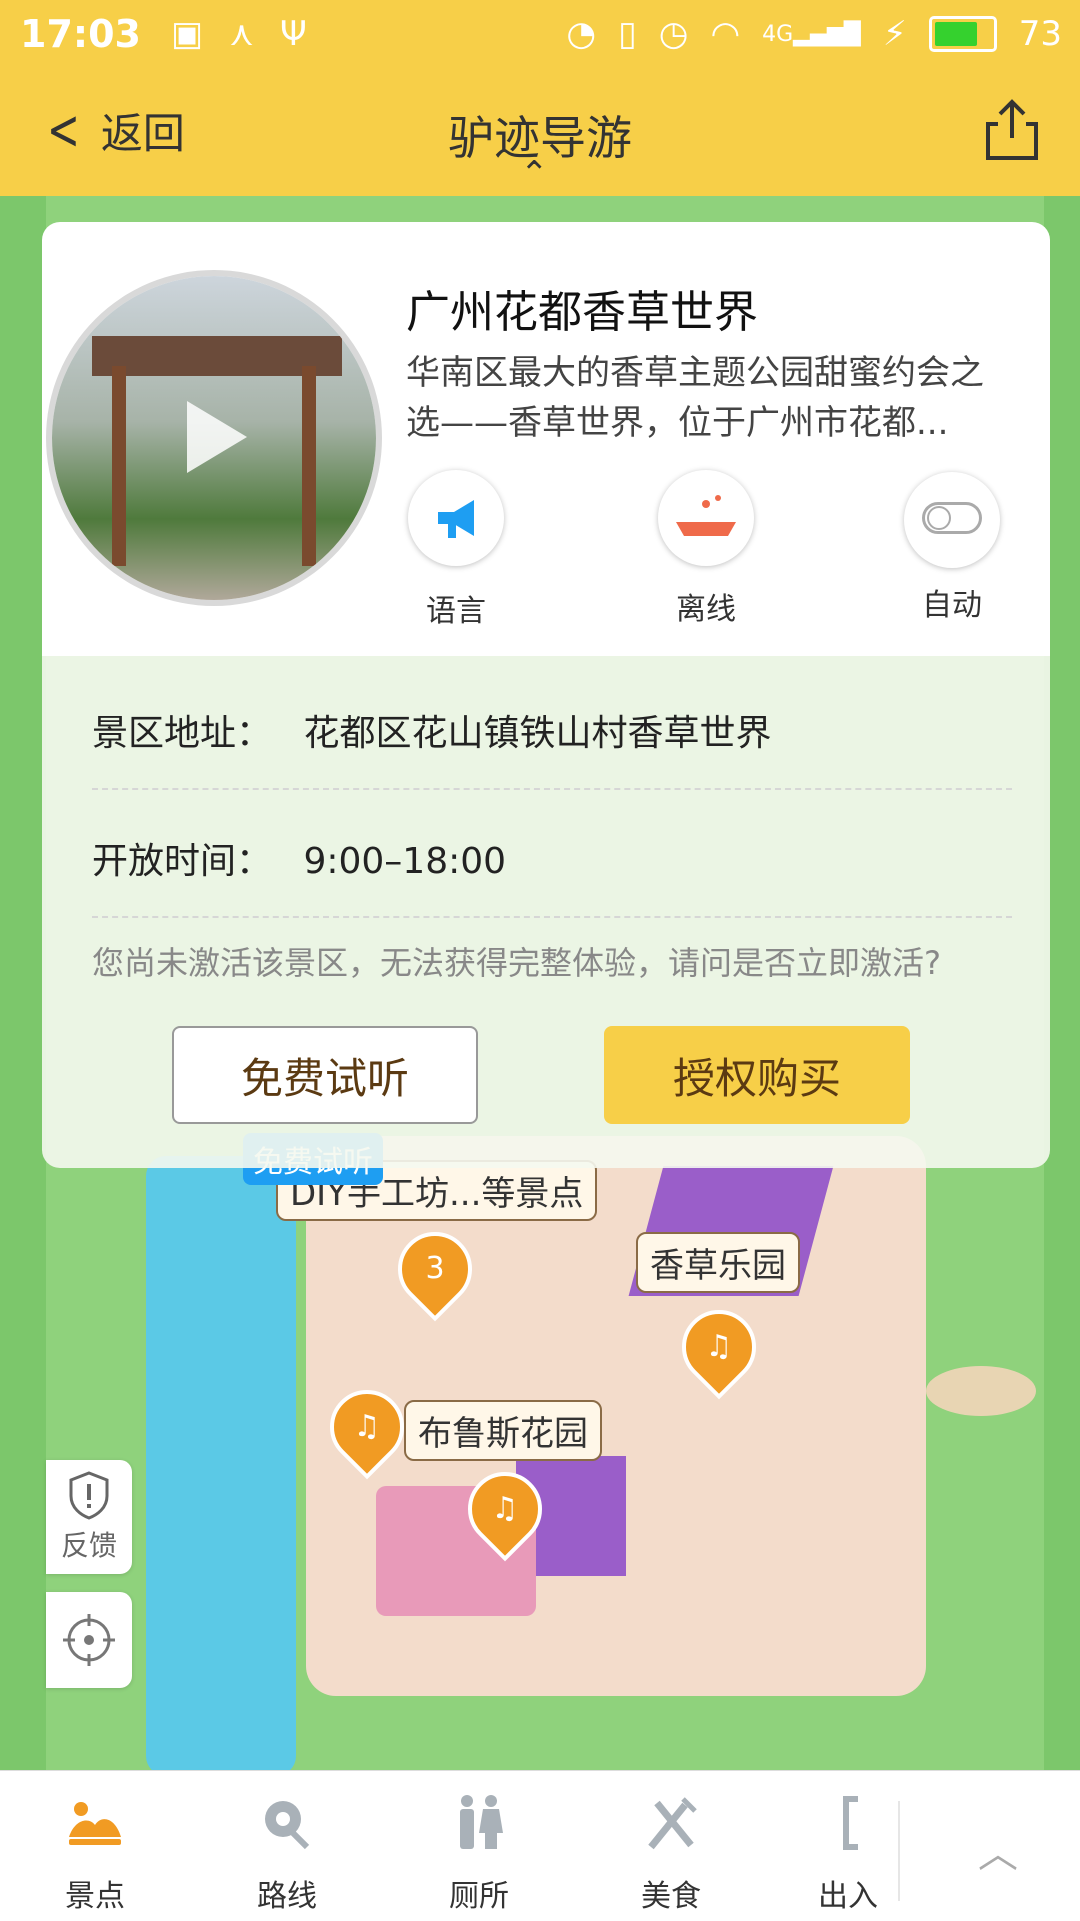  I want to click on battery-level: 73, so click(1040, 34).